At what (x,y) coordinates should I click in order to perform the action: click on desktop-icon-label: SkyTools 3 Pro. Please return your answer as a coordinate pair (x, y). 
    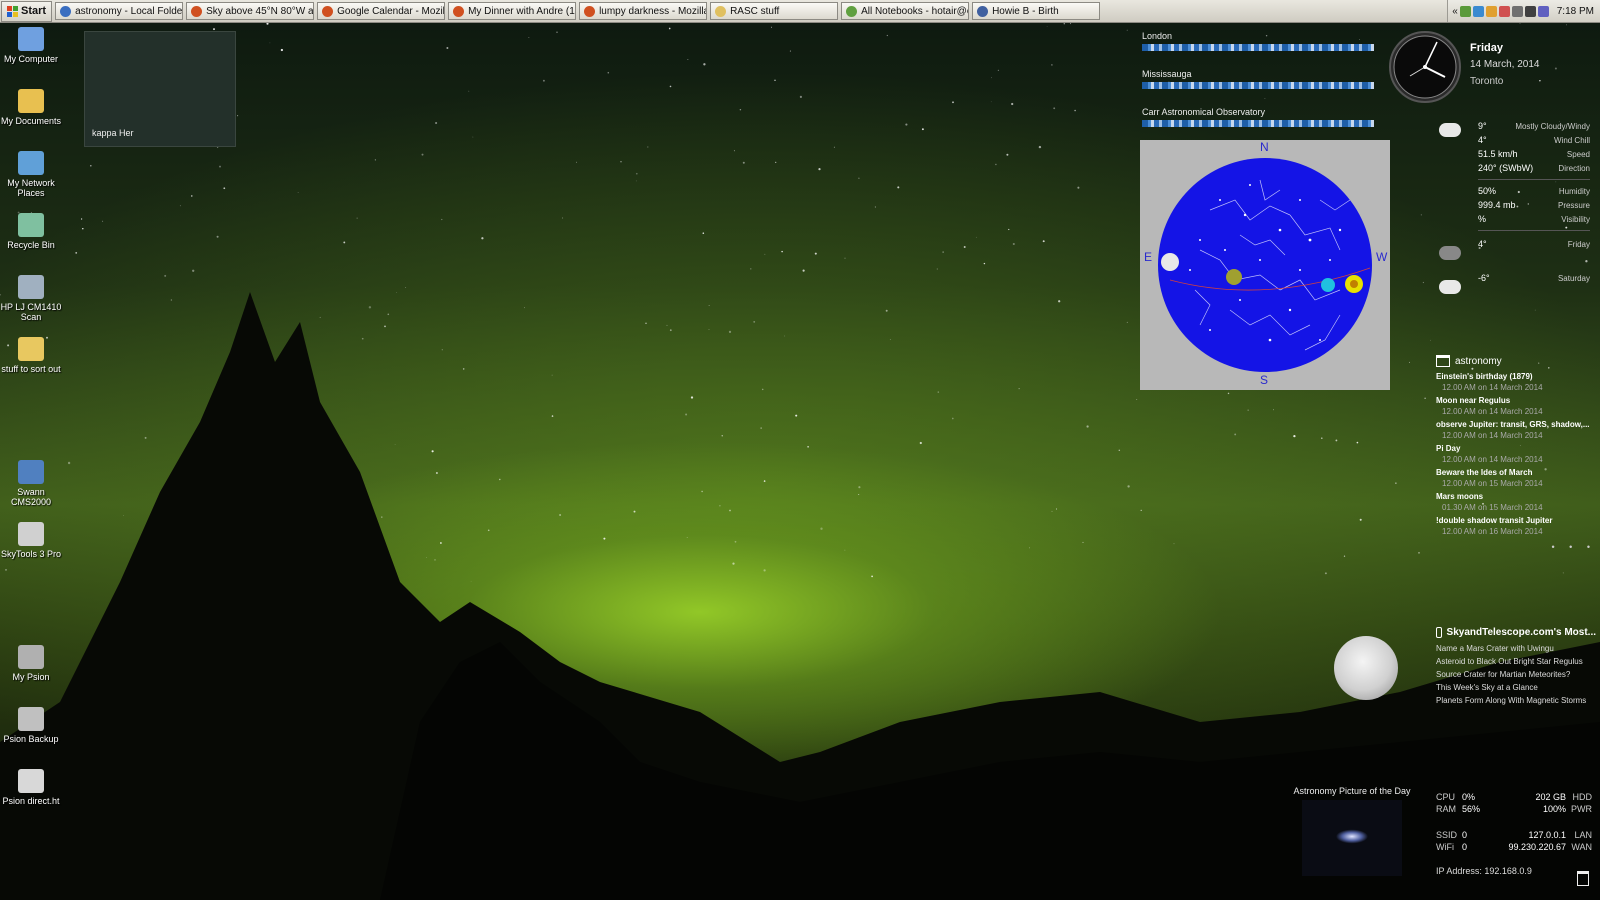
    Looking at the image, I should click on (31, 554).